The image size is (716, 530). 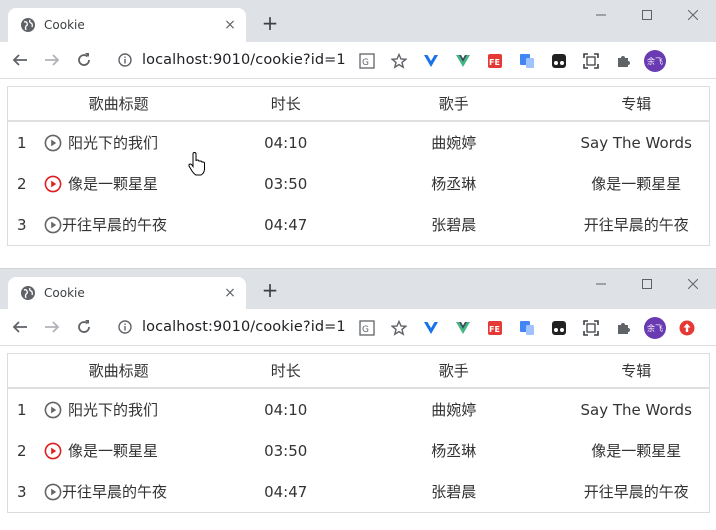 I want to click on song-album: 开往早晨的午夜, so click(x=636, y=492).